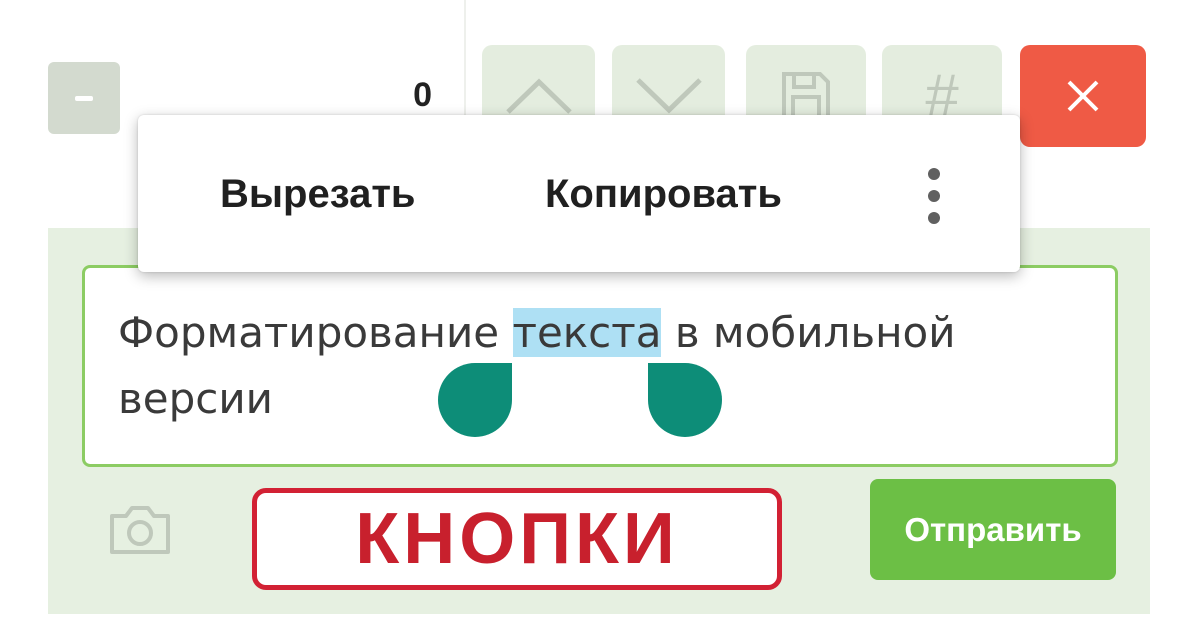 Image resolution: width=1200 pixels, height=628 pixels. Describe the element at coordinates (422, 95) in the screenshot. I see `counter-value: 0` at that location.